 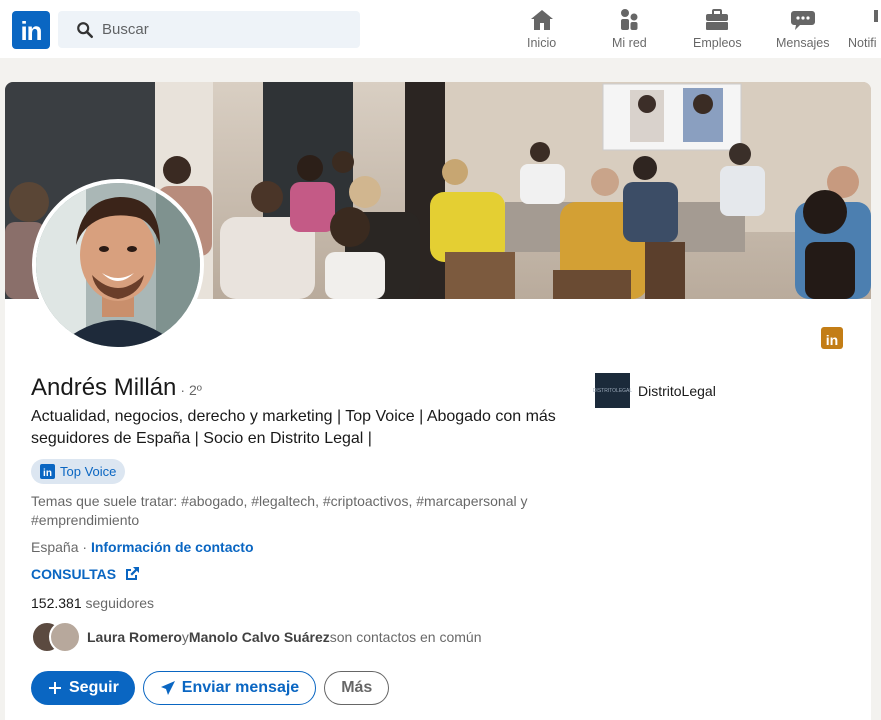 What do you see at coordinates (47, 471) in the screenshot?
I see `linkedin-icon: in` at bounding box center [47, 471].